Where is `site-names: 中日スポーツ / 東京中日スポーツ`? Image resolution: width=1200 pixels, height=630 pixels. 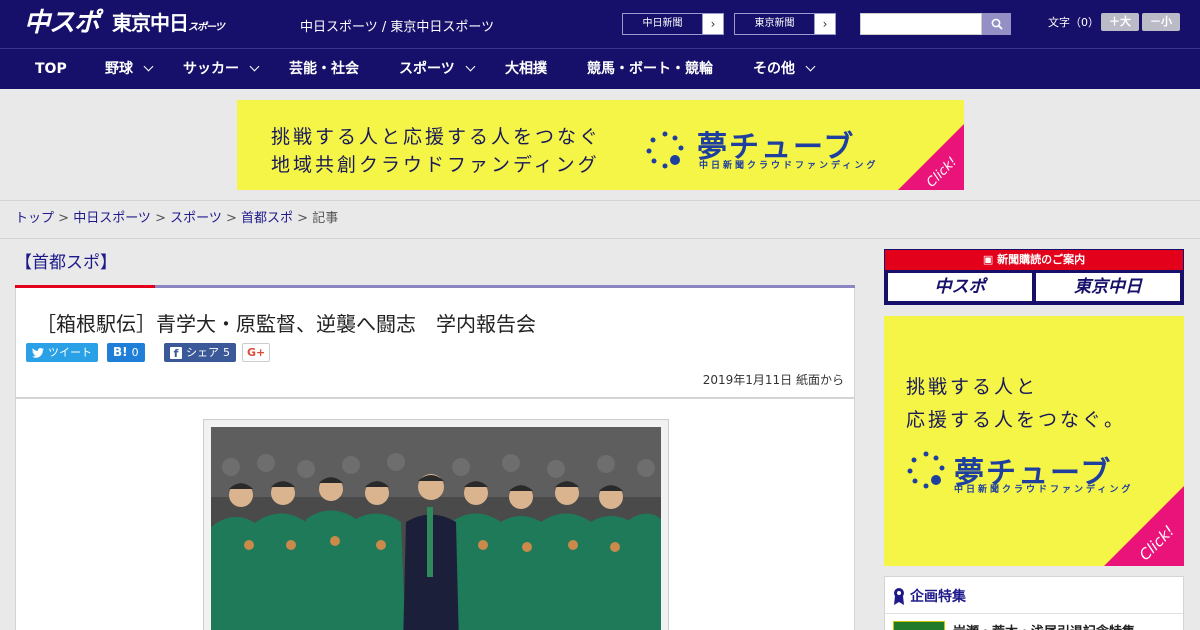
site-names: 中日スポーツ / 東京中日スポーツ is located at coordinates (397, 25).